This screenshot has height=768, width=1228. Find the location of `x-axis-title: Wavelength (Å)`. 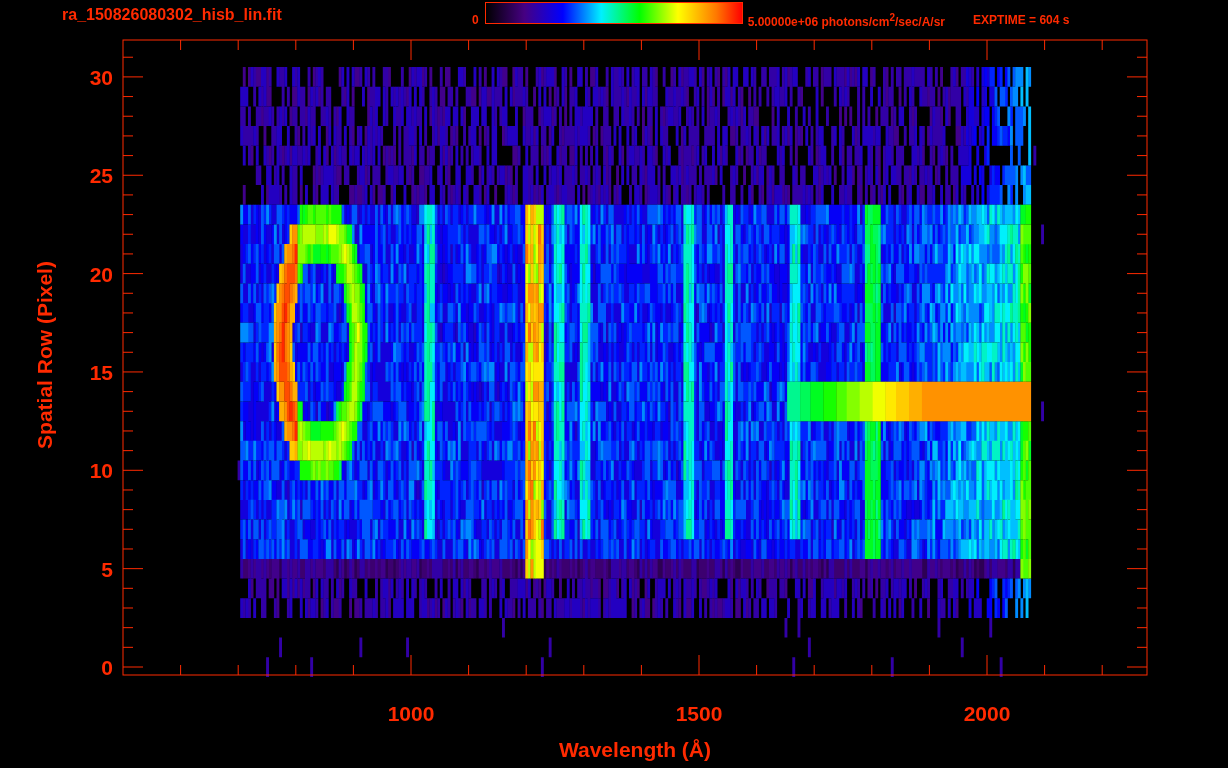

x-axis-title: Wavelength (Å) is located at coordinates (635, 749).